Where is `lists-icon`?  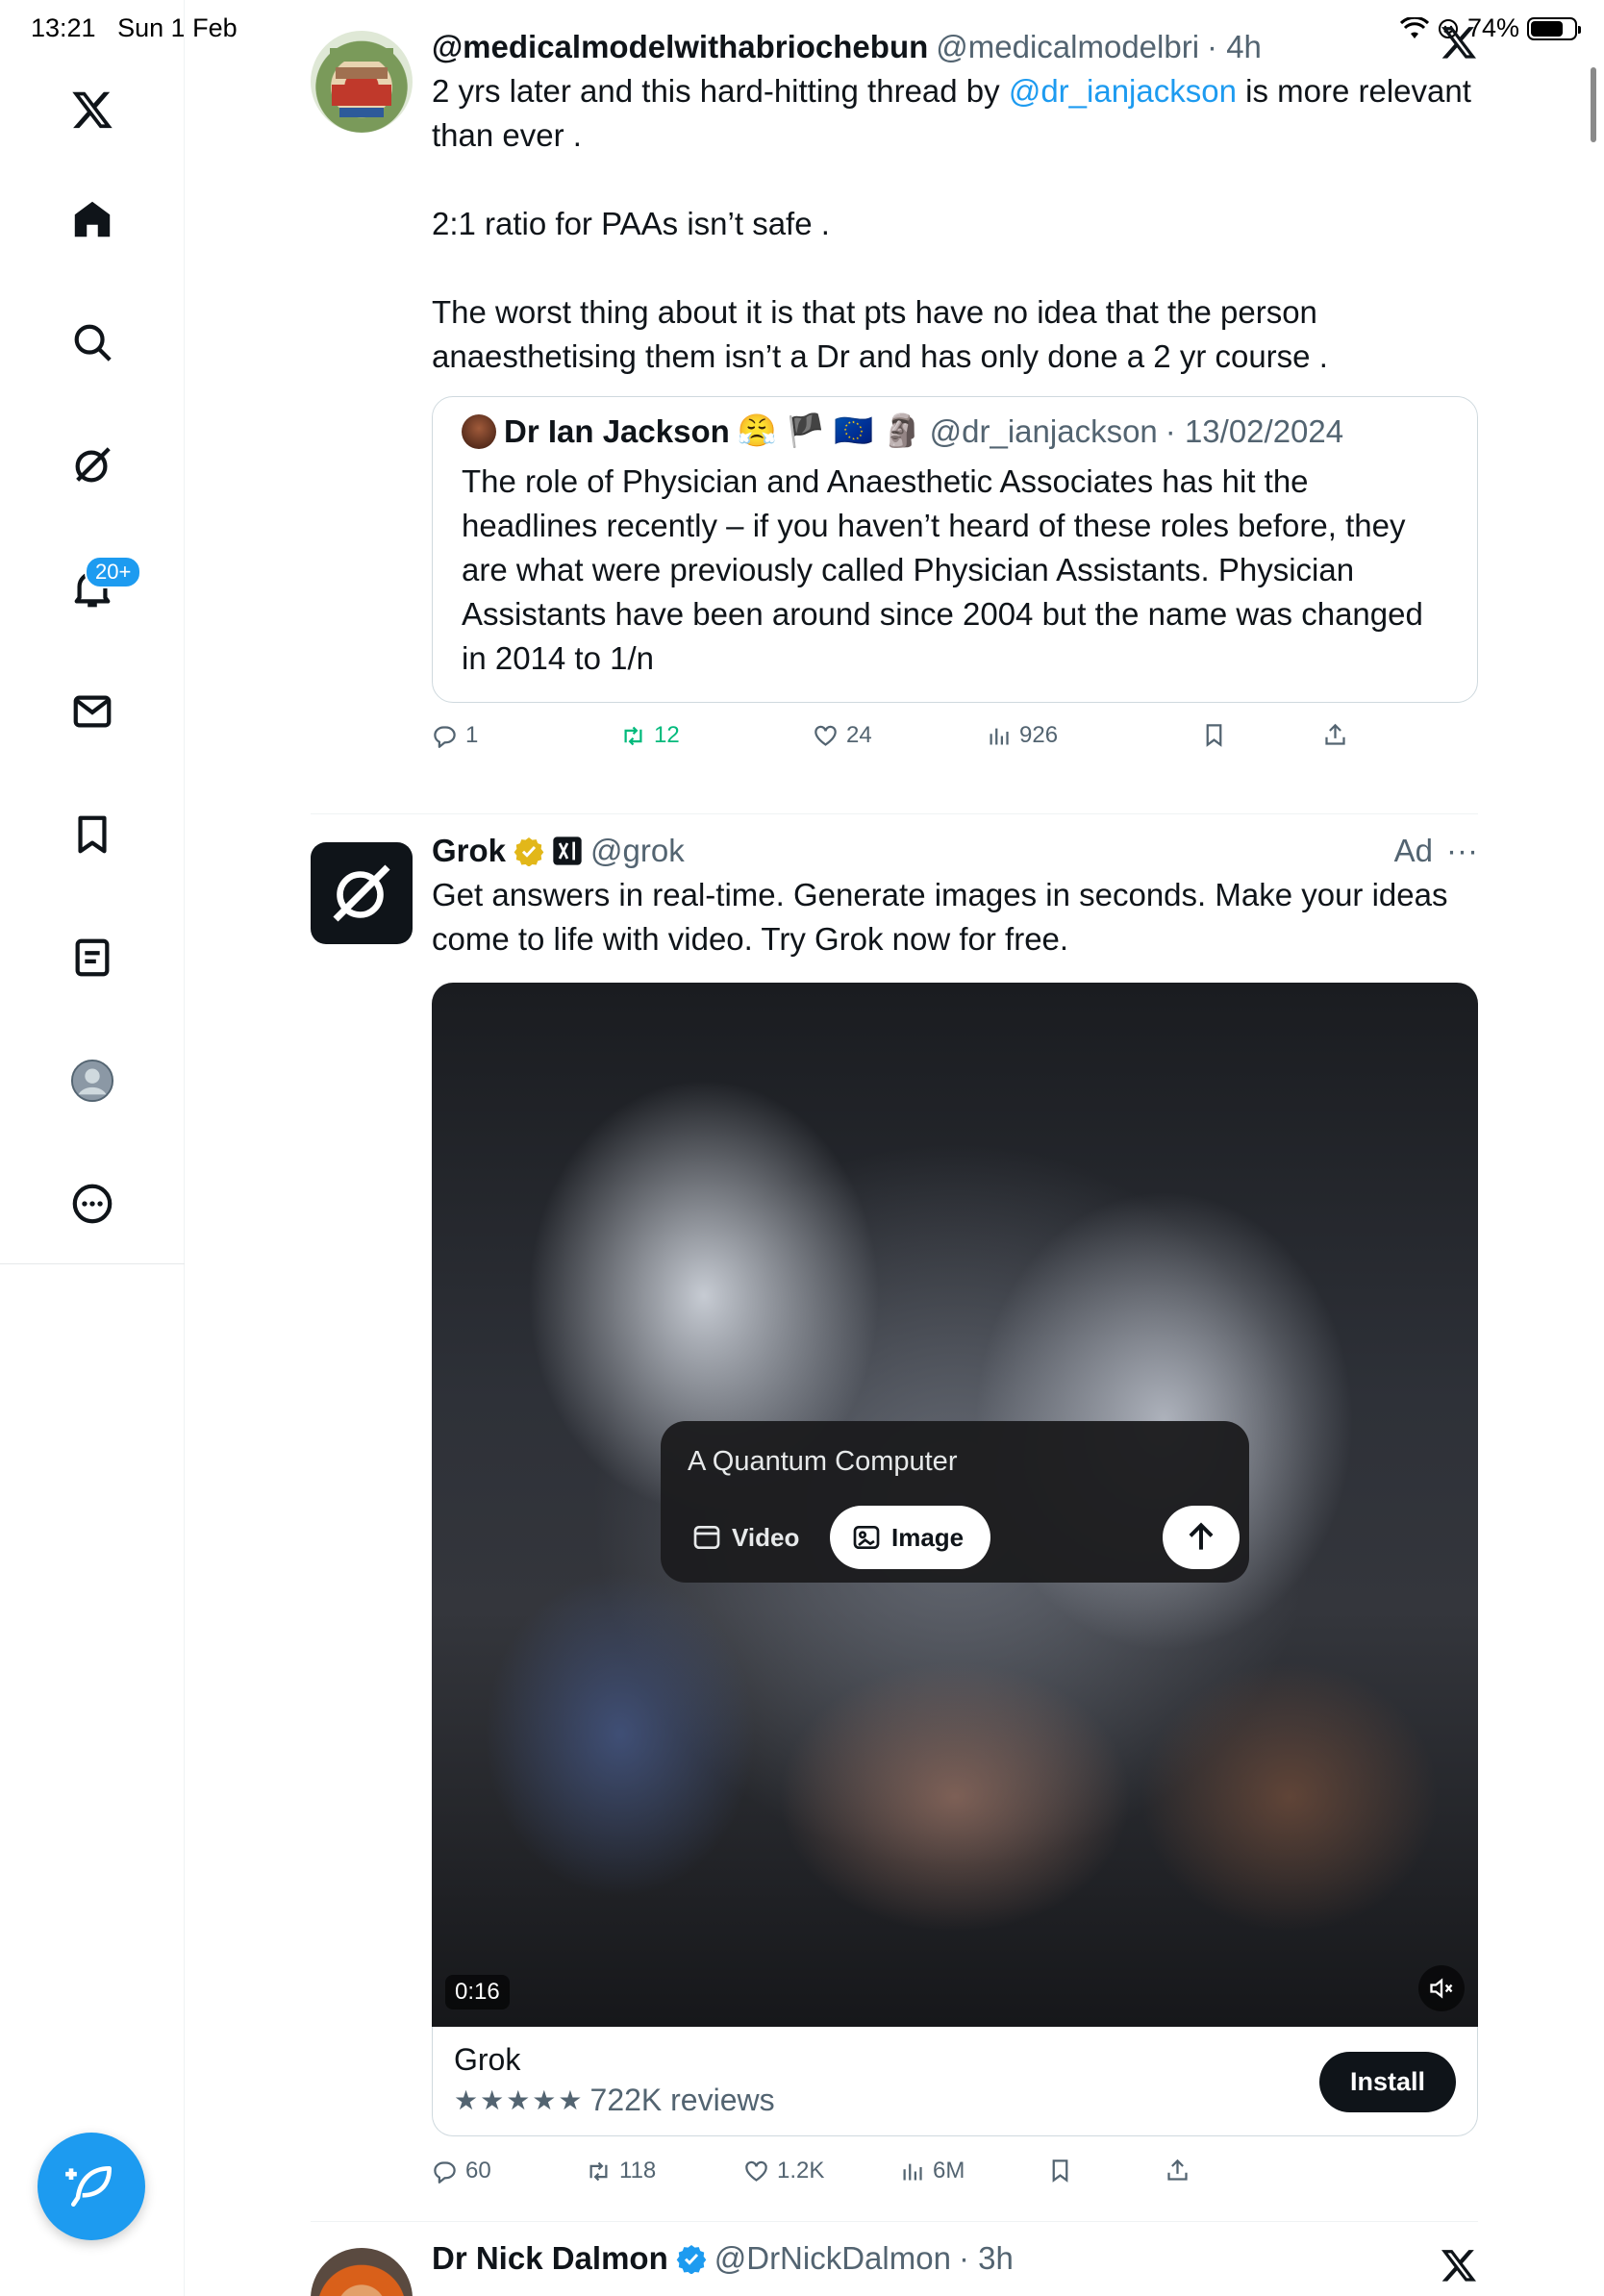 lists-icon is located at coordinates (92, 957).